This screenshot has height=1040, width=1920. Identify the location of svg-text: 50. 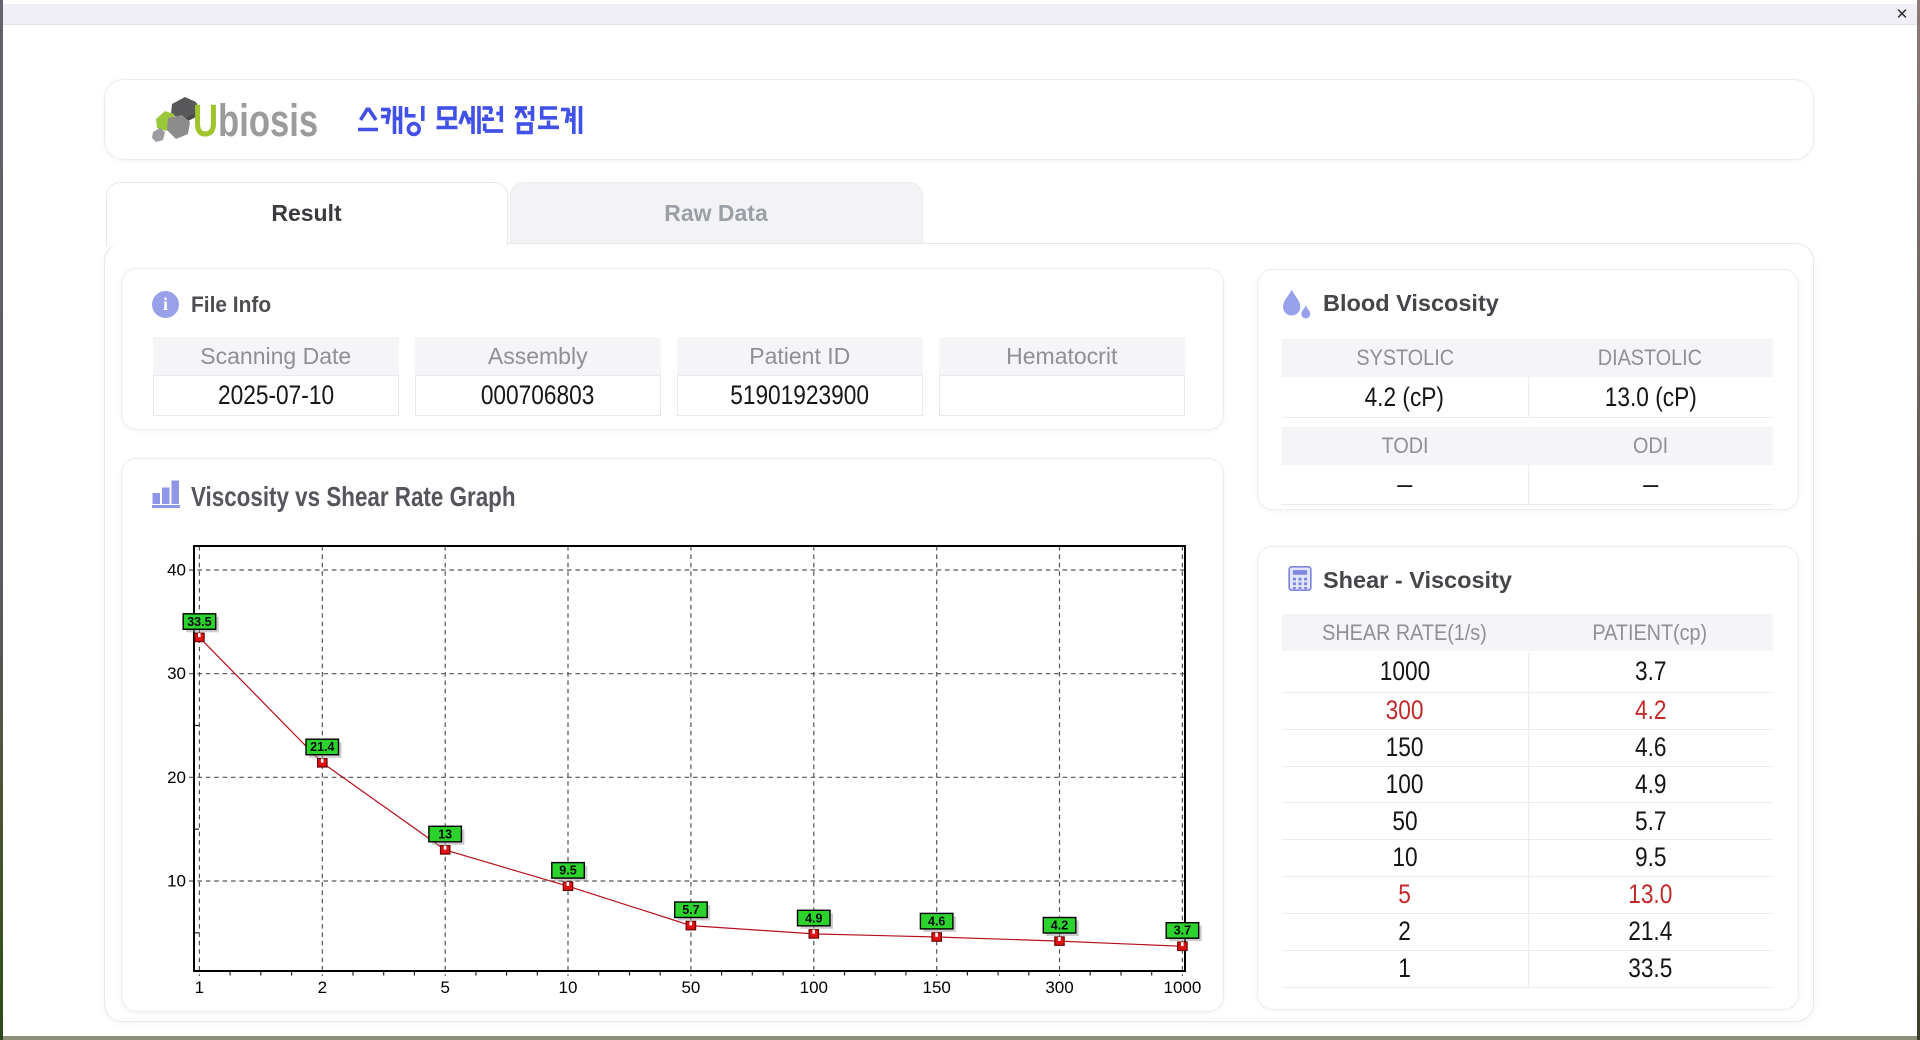
(690, 987).